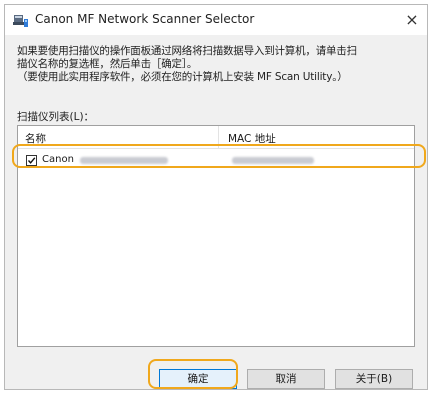 This screenshot has width=434, height=394. Describe the element at coordinates (56, 117) in the screenshot. I see `scanner-list-label: 扫描仪列表(L)：` at that location.